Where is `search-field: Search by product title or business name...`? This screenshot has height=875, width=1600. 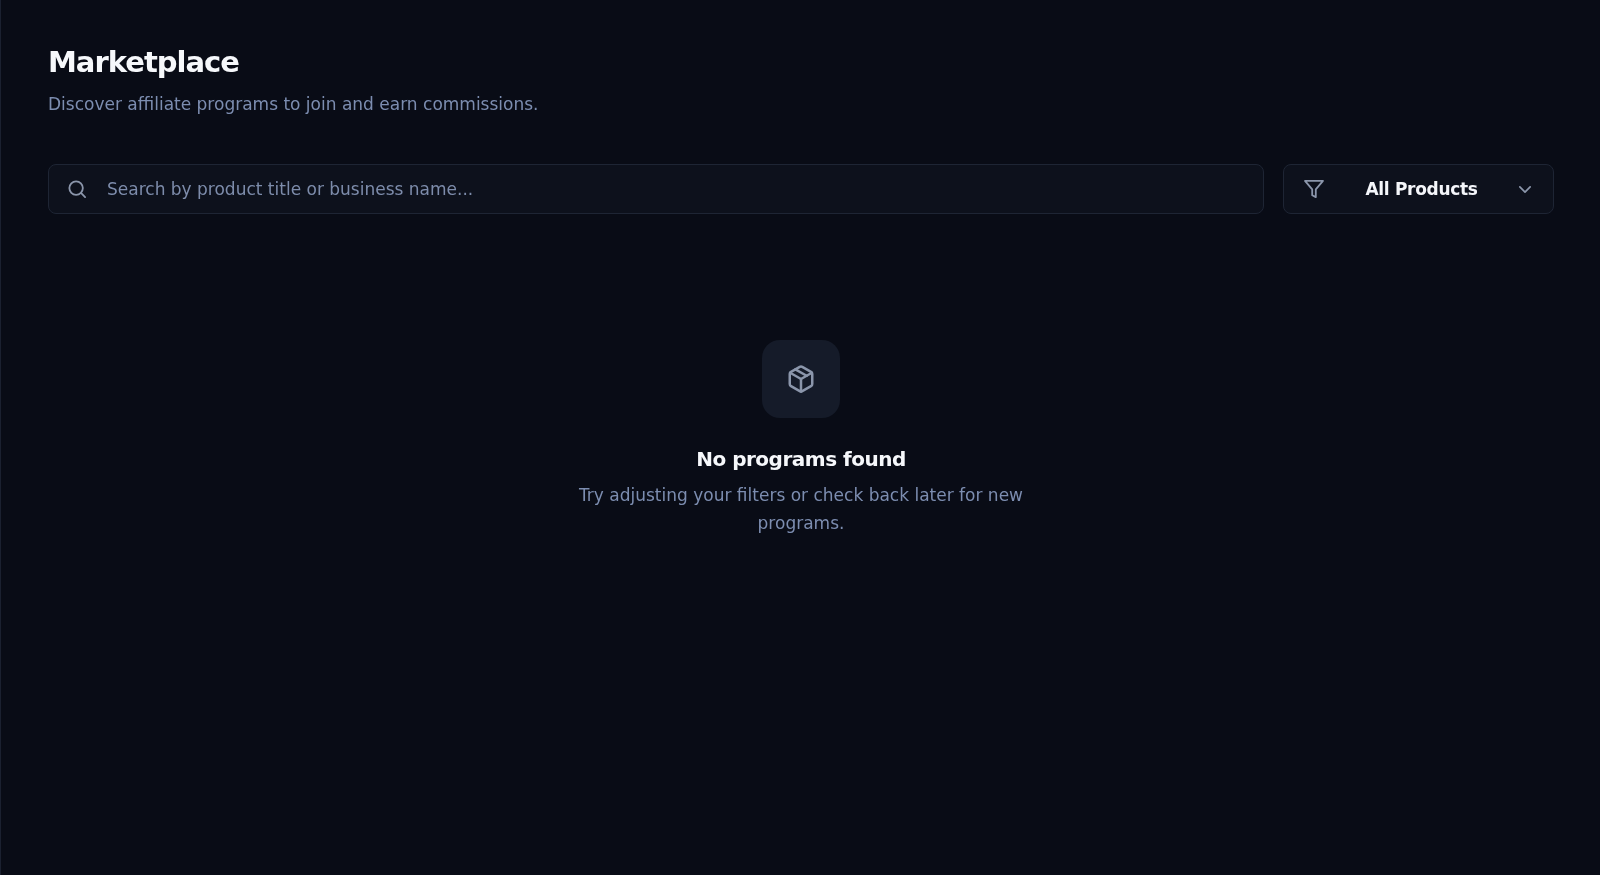
search-field: Search by product title or business name... is located at coordinates (656, 189).